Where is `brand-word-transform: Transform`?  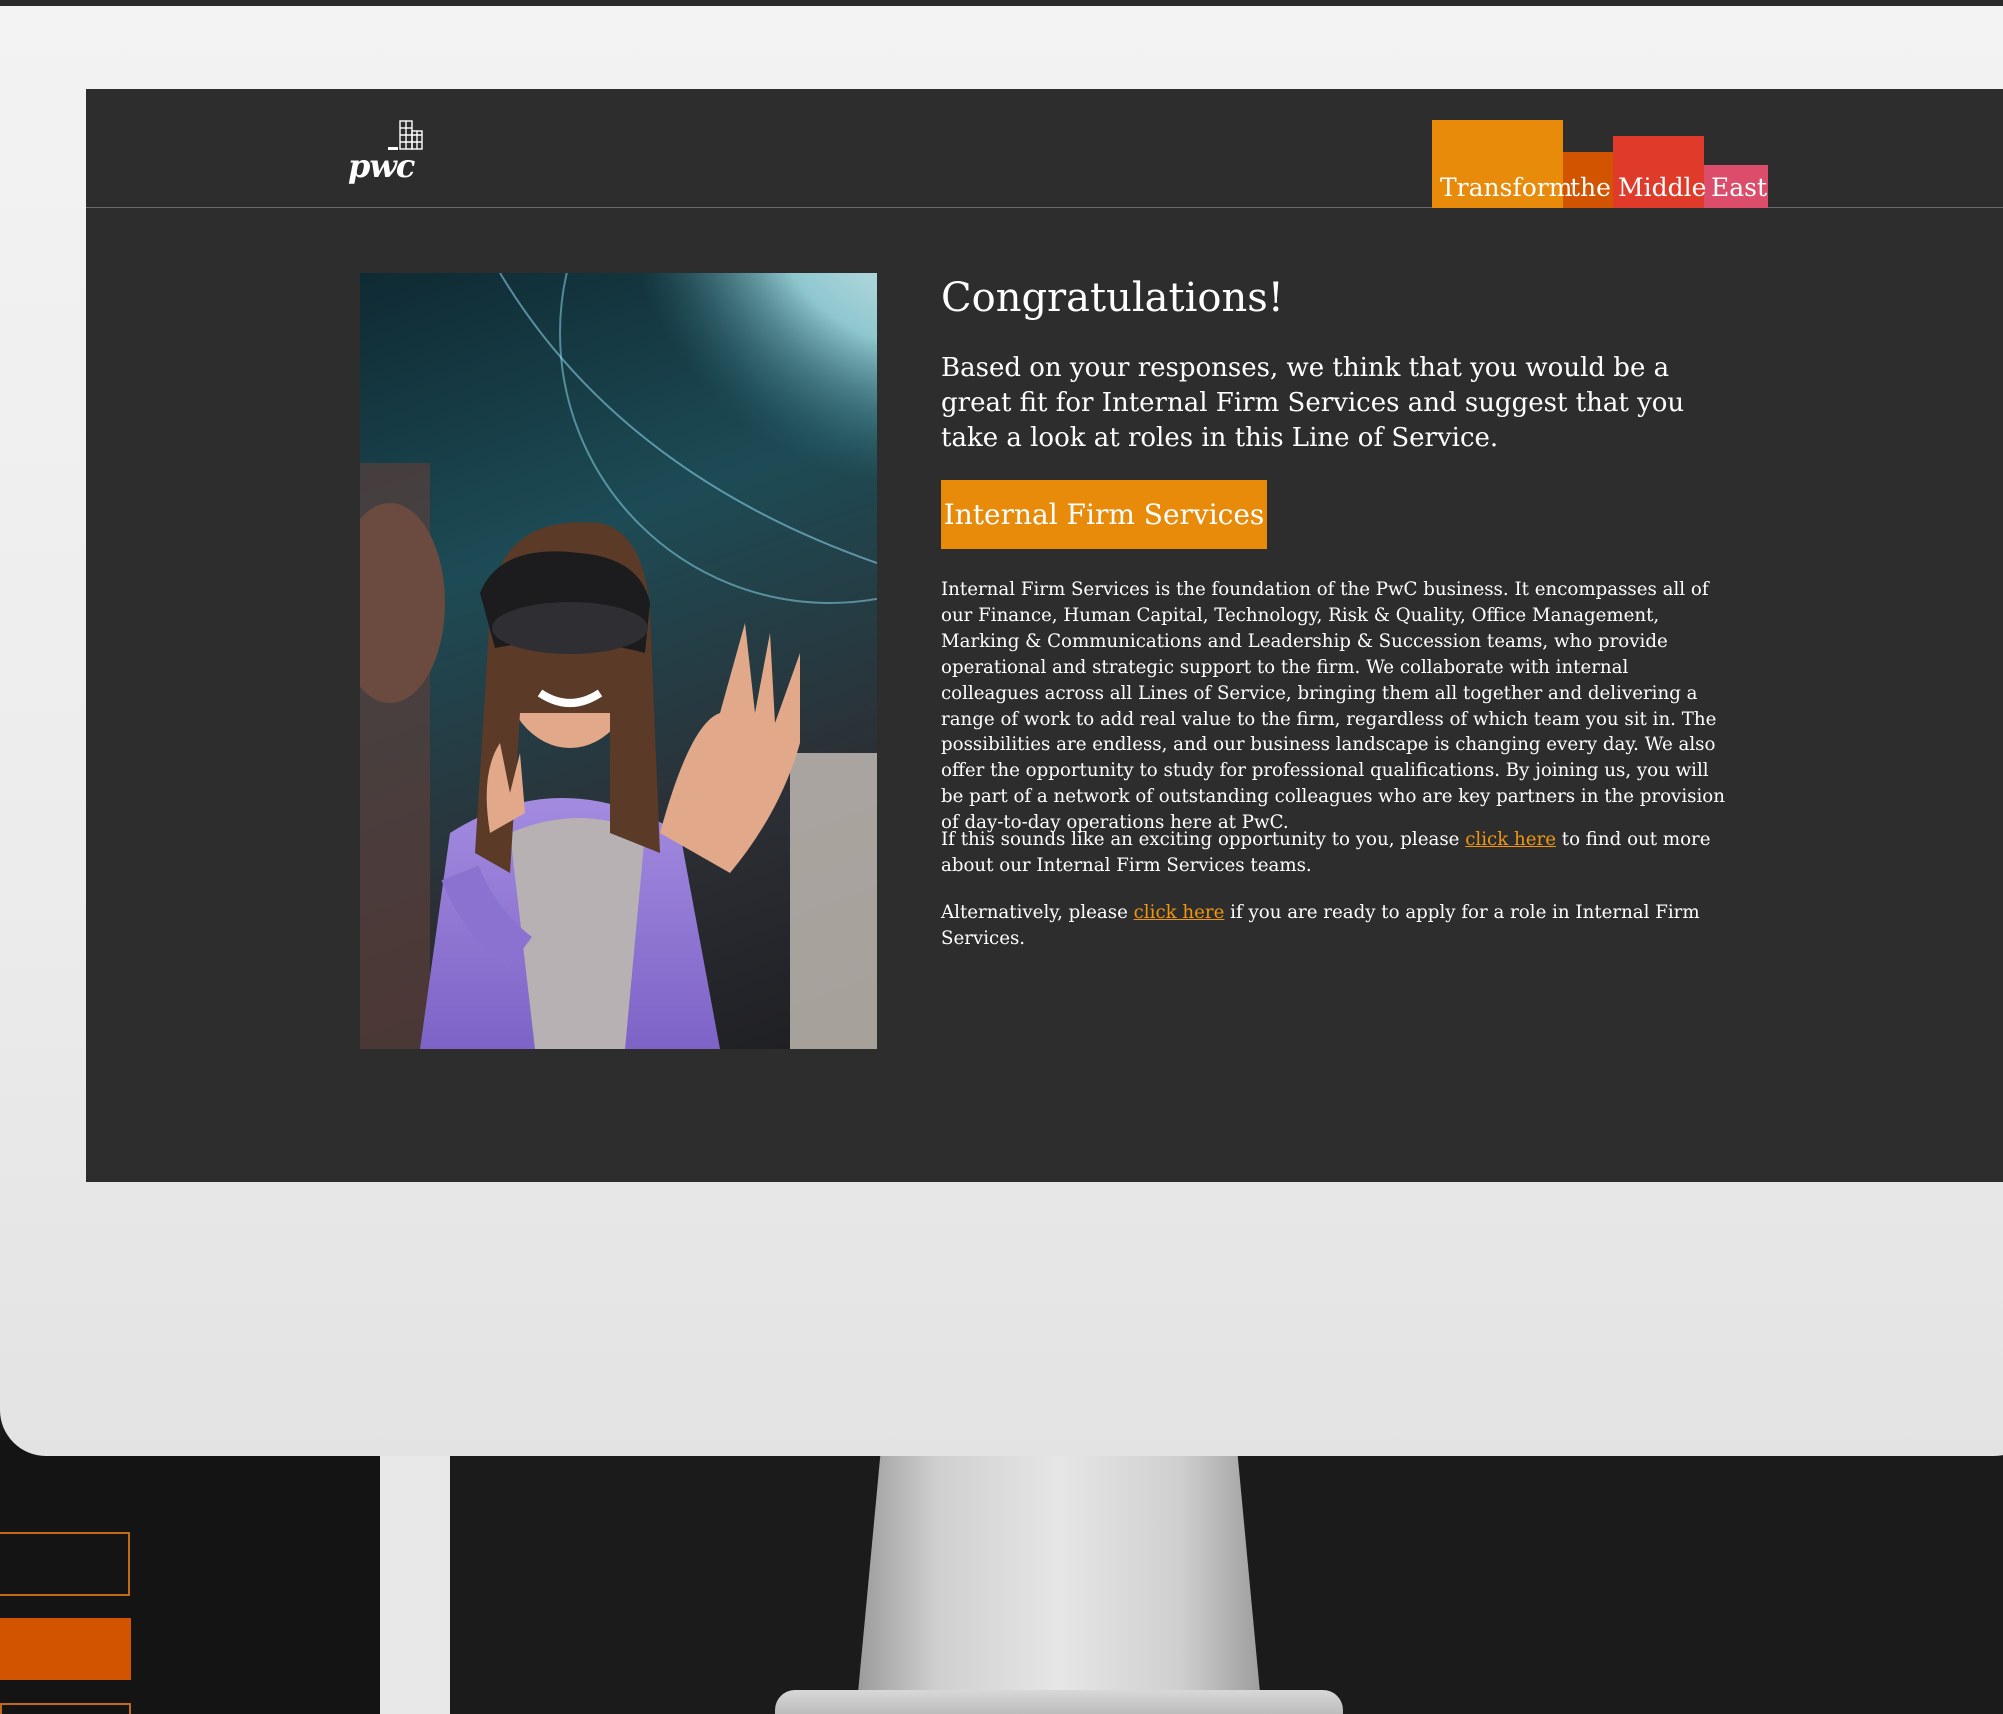
brand-word-transform: Transform is located at coordinates (1506, 187).